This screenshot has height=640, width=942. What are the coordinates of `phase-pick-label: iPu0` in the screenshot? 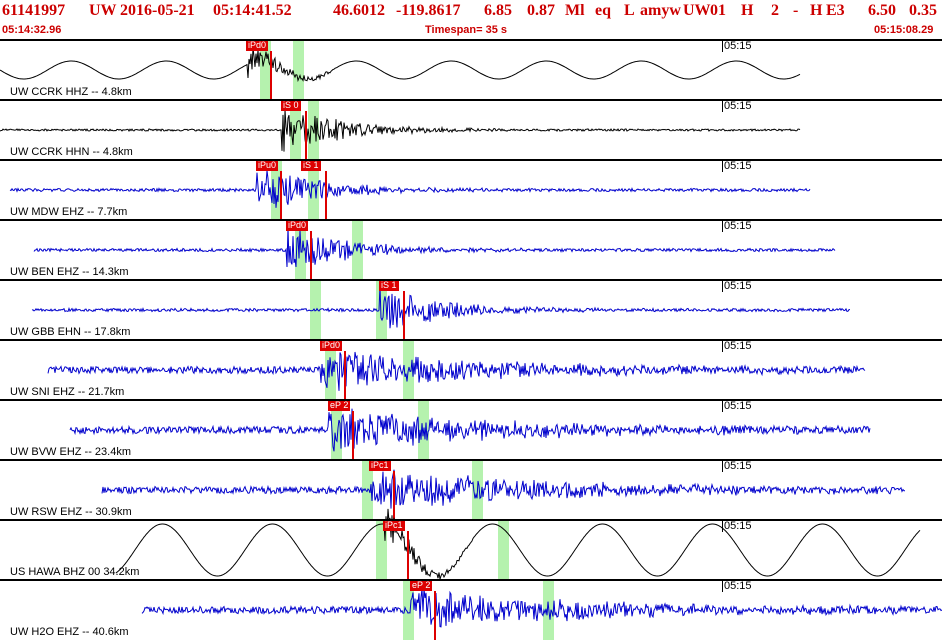 It's located at (267, 165).